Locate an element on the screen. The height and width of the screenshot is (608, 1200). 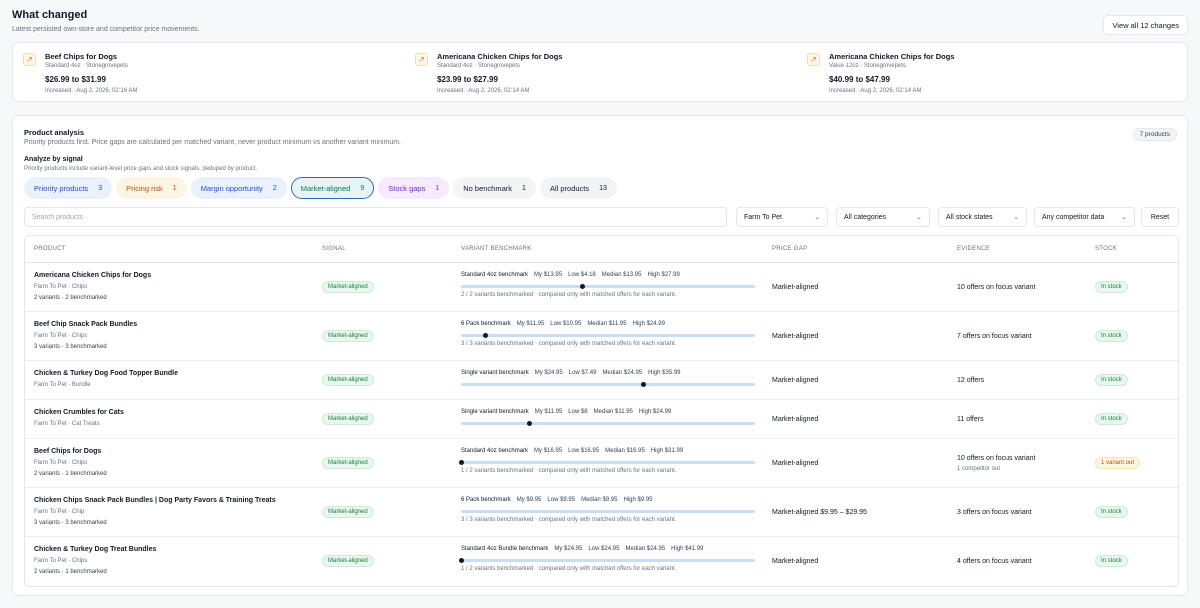
benchmark-high: High $35.99 is located at coordinates (664, 373).